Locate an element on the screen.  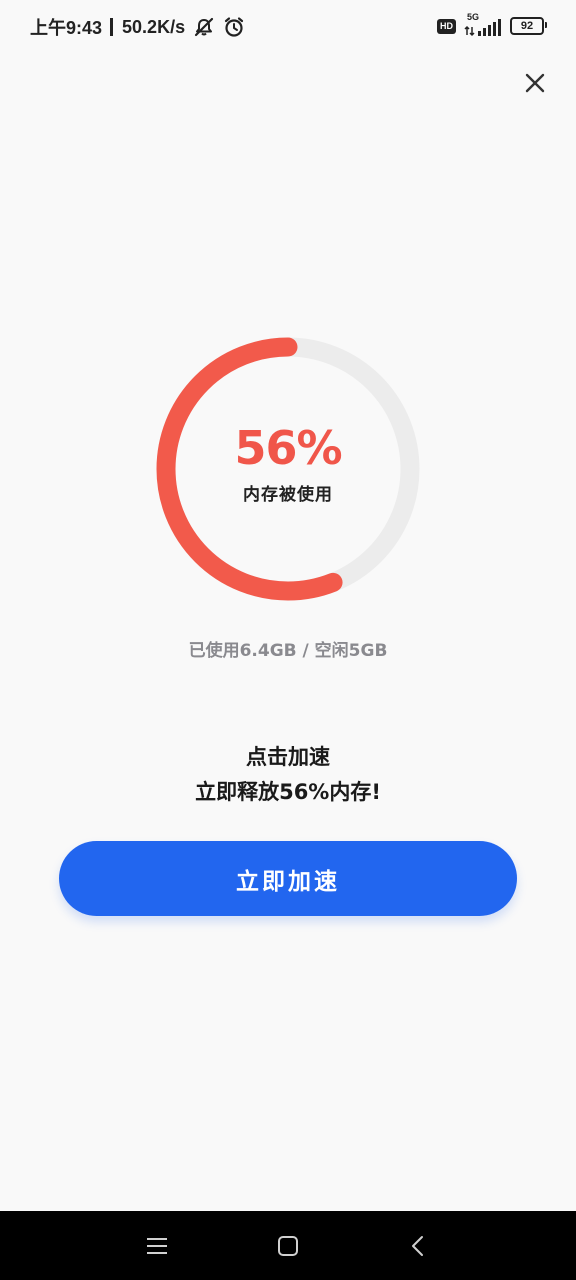
battery-level: 92 is located at coordinates (527, 26).